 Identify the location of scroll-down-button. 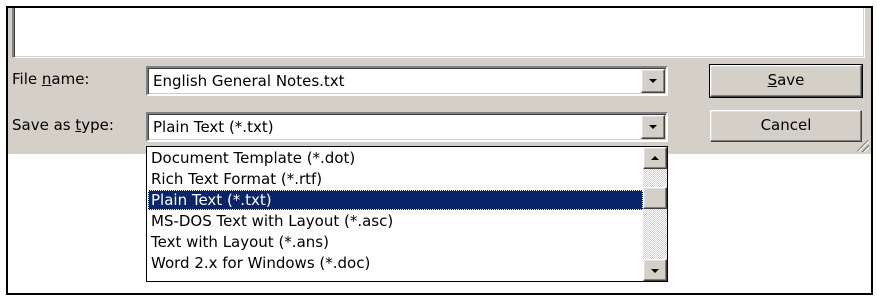
(655, 270).